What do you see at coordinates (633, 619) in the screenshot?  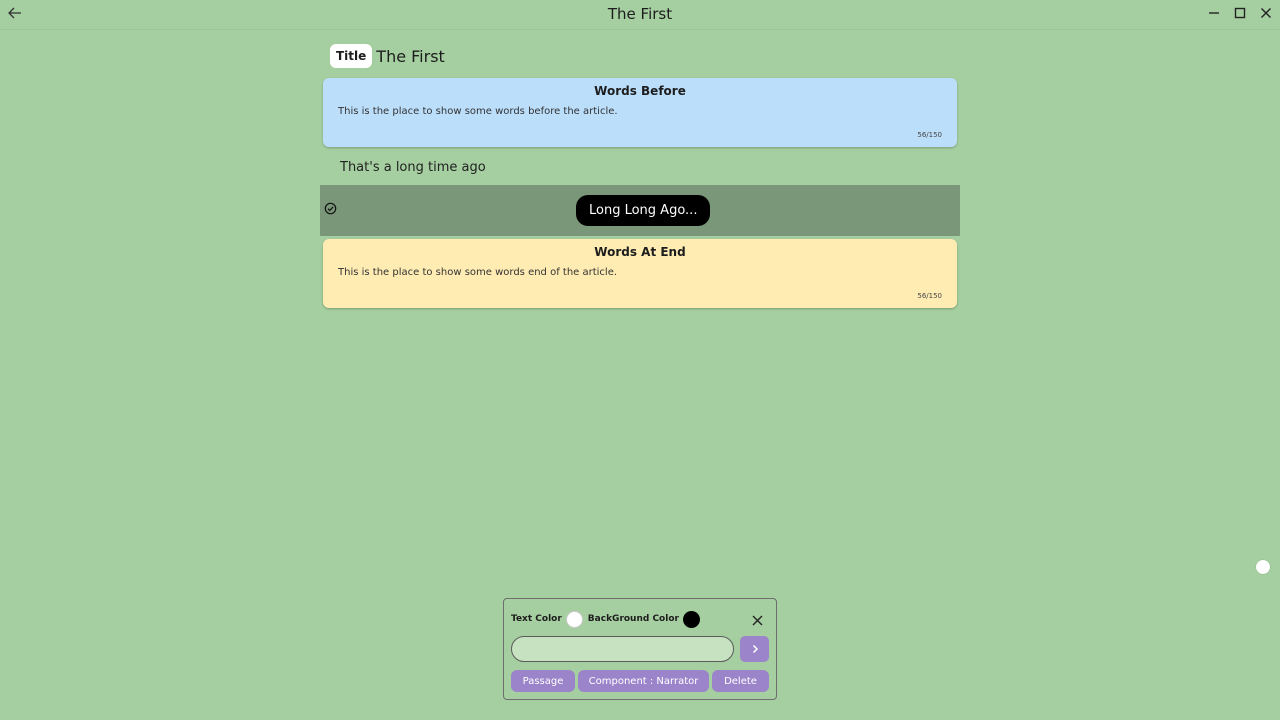 I see `background-color-label: BackGround Color` at bounding box center [633, 619].